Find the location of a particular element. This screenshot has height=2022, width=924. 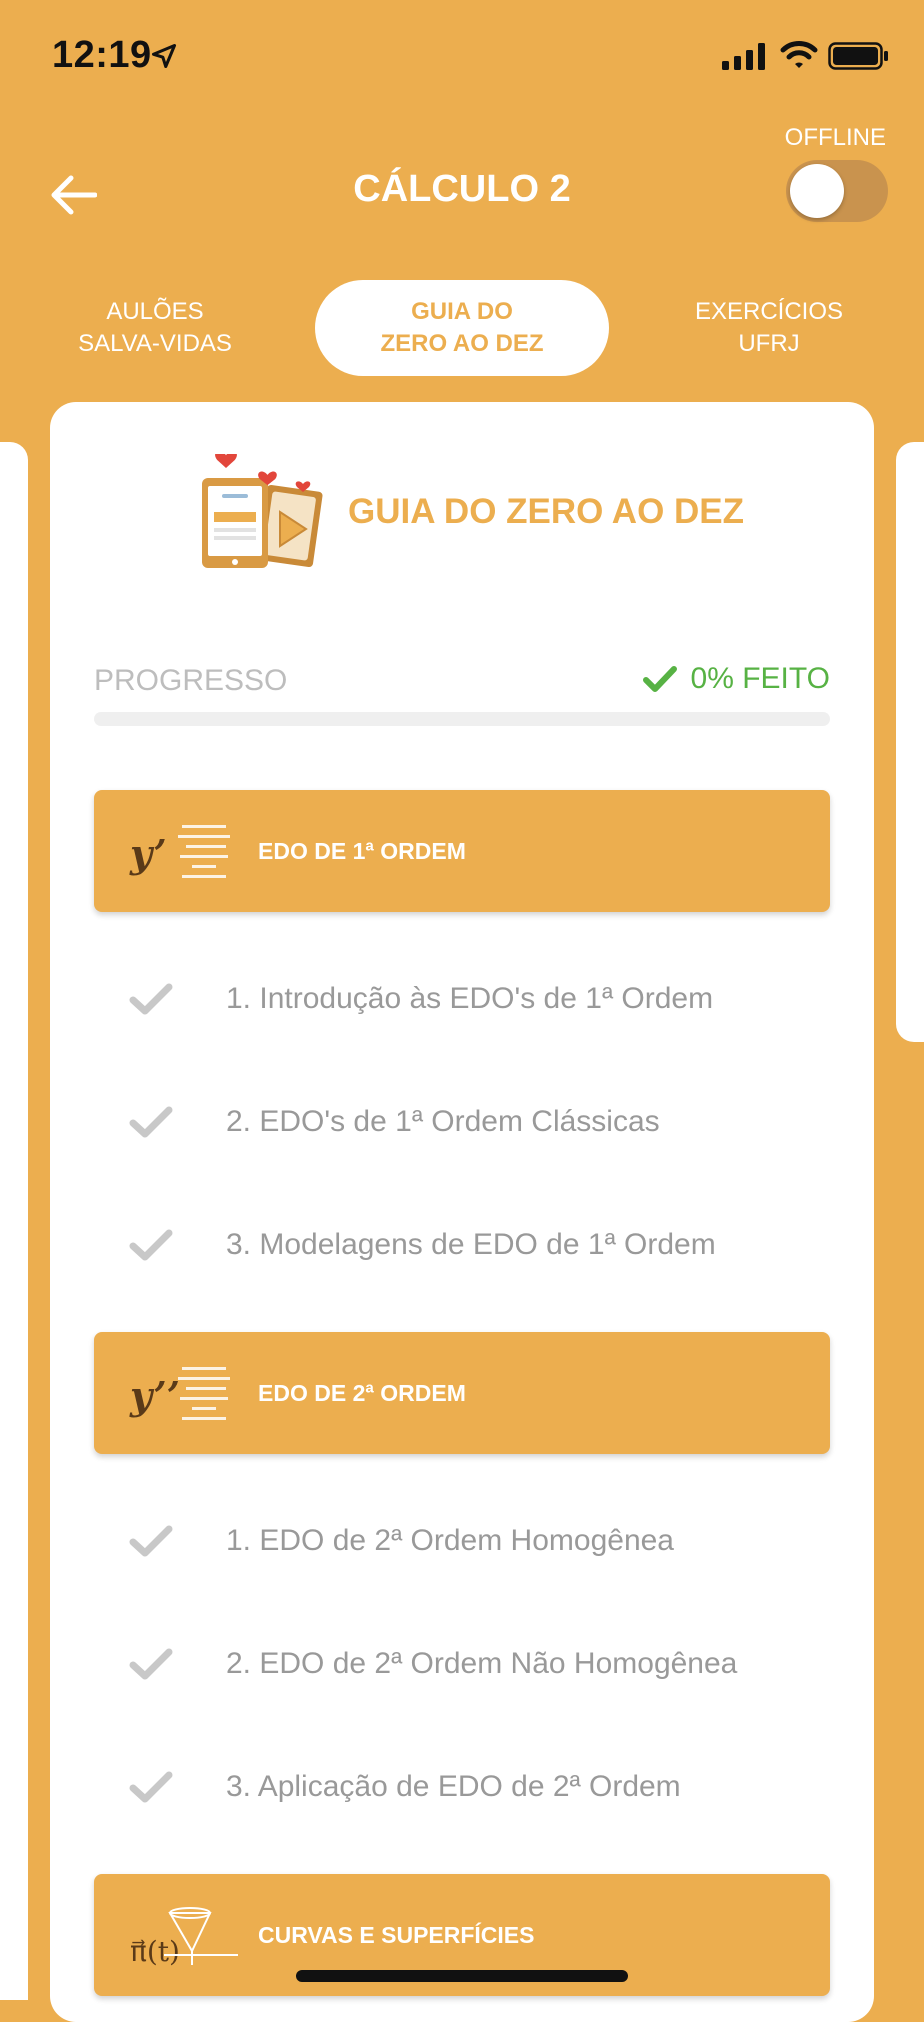

lesson-label: 3. Aplicação de EDO de 2ª Ordem is located at coordinates (453, 1786).